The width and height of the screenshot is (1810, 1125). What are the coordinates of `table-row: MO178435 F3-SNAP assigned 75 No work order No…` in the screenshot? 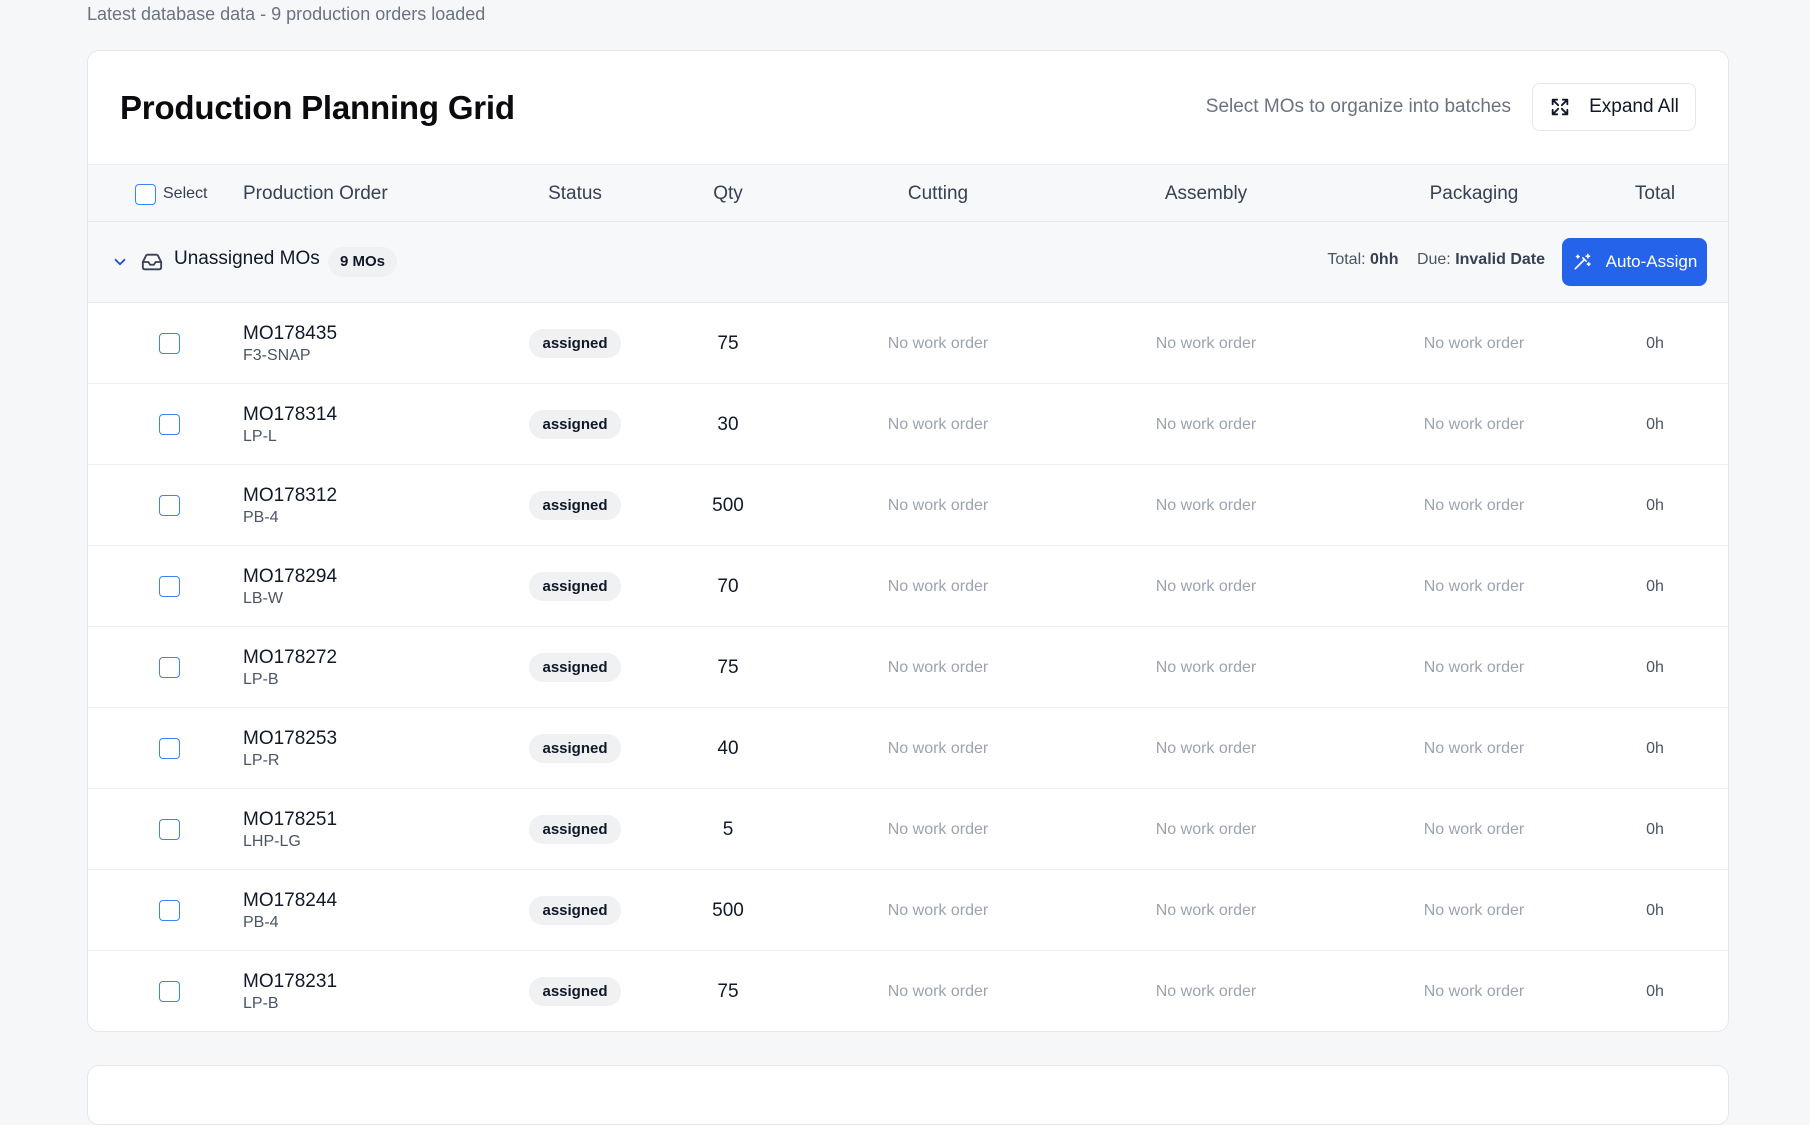 It's located at (908, 343).